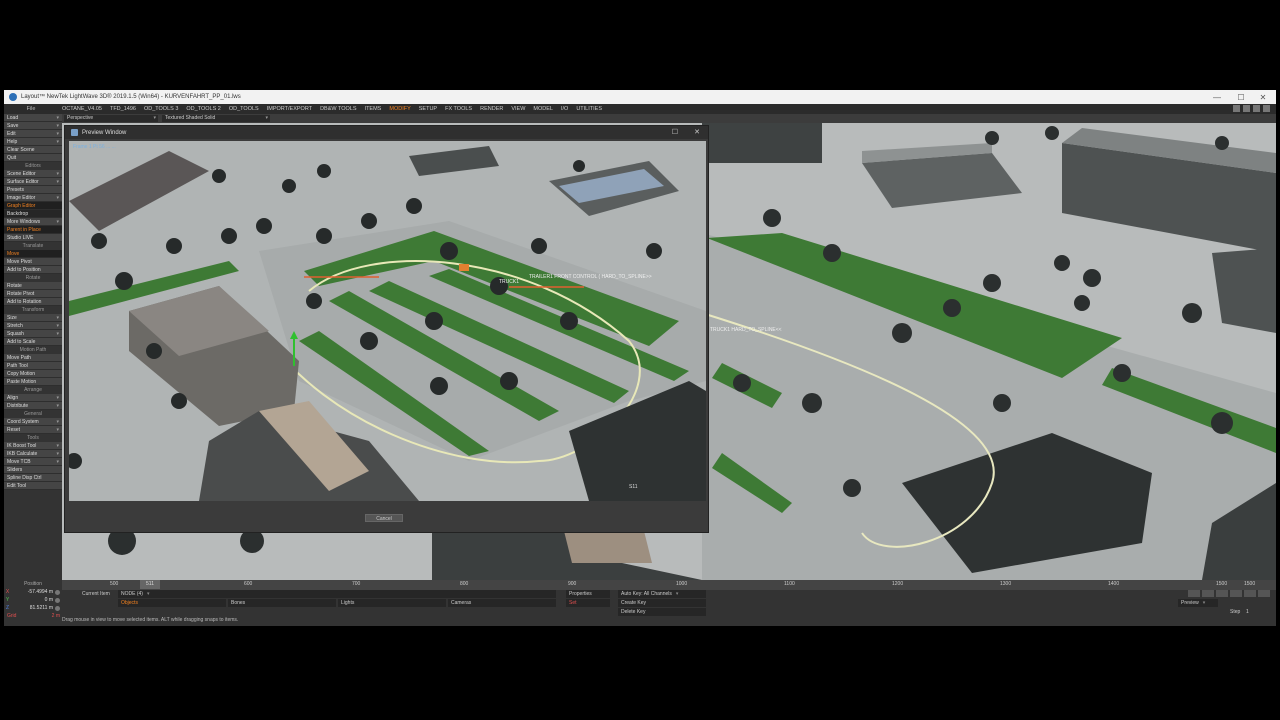 The width and height of the screenshot is (1280, 720). What do you see at coordinates (33, 158) in the screenshot?
I see `quit-button: Quit` at bounding box center [33, 158].